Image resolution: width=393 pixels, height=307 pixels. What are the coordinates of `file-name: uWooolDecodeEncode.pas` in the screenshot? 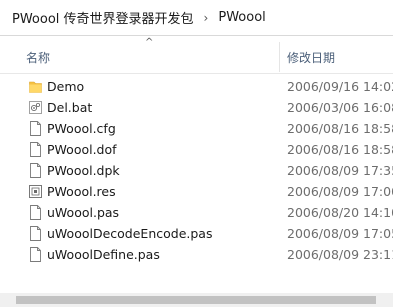 It's located at (130, 233).